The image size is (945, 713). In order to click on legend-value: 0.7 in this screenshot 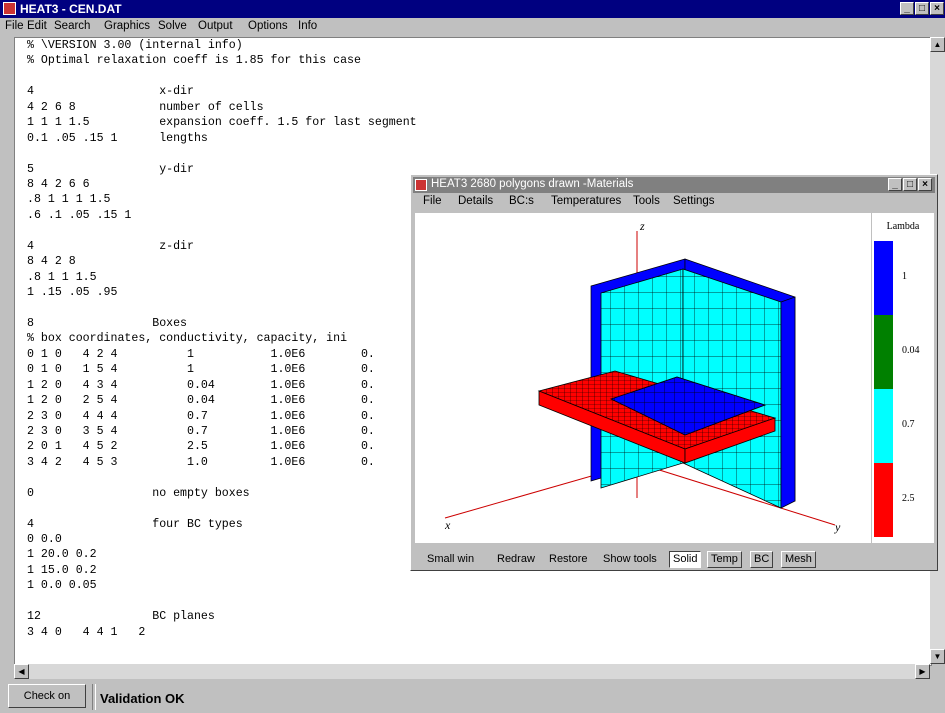, I will do `click(908, 424)`.